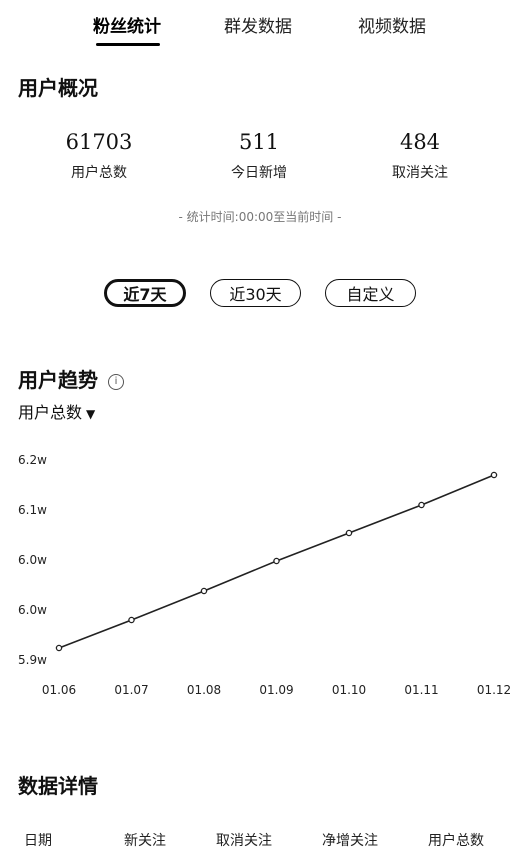  Describe the element at coordinates (32, 660) in the screenshot. I see `y-tick-label: 5.9w` at that location.